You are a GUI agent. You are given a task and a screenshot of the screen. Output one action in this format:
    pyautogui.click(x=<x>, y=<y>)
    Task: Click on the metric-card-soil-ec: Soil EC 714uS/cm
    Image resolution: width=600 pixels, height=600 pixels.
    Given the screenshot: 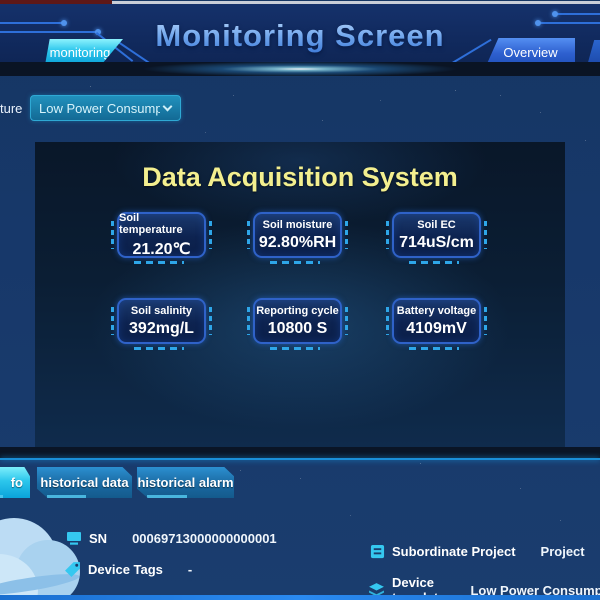 What is the action you would take?
    pyautogui.click(x=436, y=238)
    